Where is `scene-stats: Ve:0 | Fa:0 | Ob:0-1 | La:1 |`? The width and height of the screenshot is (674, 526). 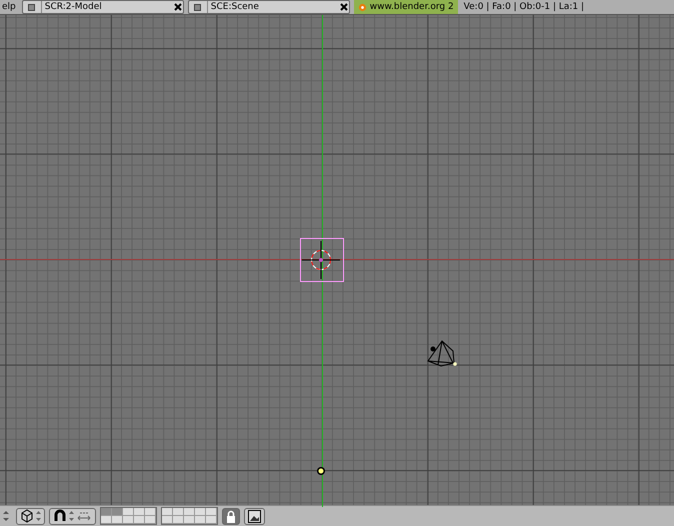
scene-stats: Ve:0 | Fa:0 | Ob:0-1 | La:1 | is located at coordinates (524, 7).